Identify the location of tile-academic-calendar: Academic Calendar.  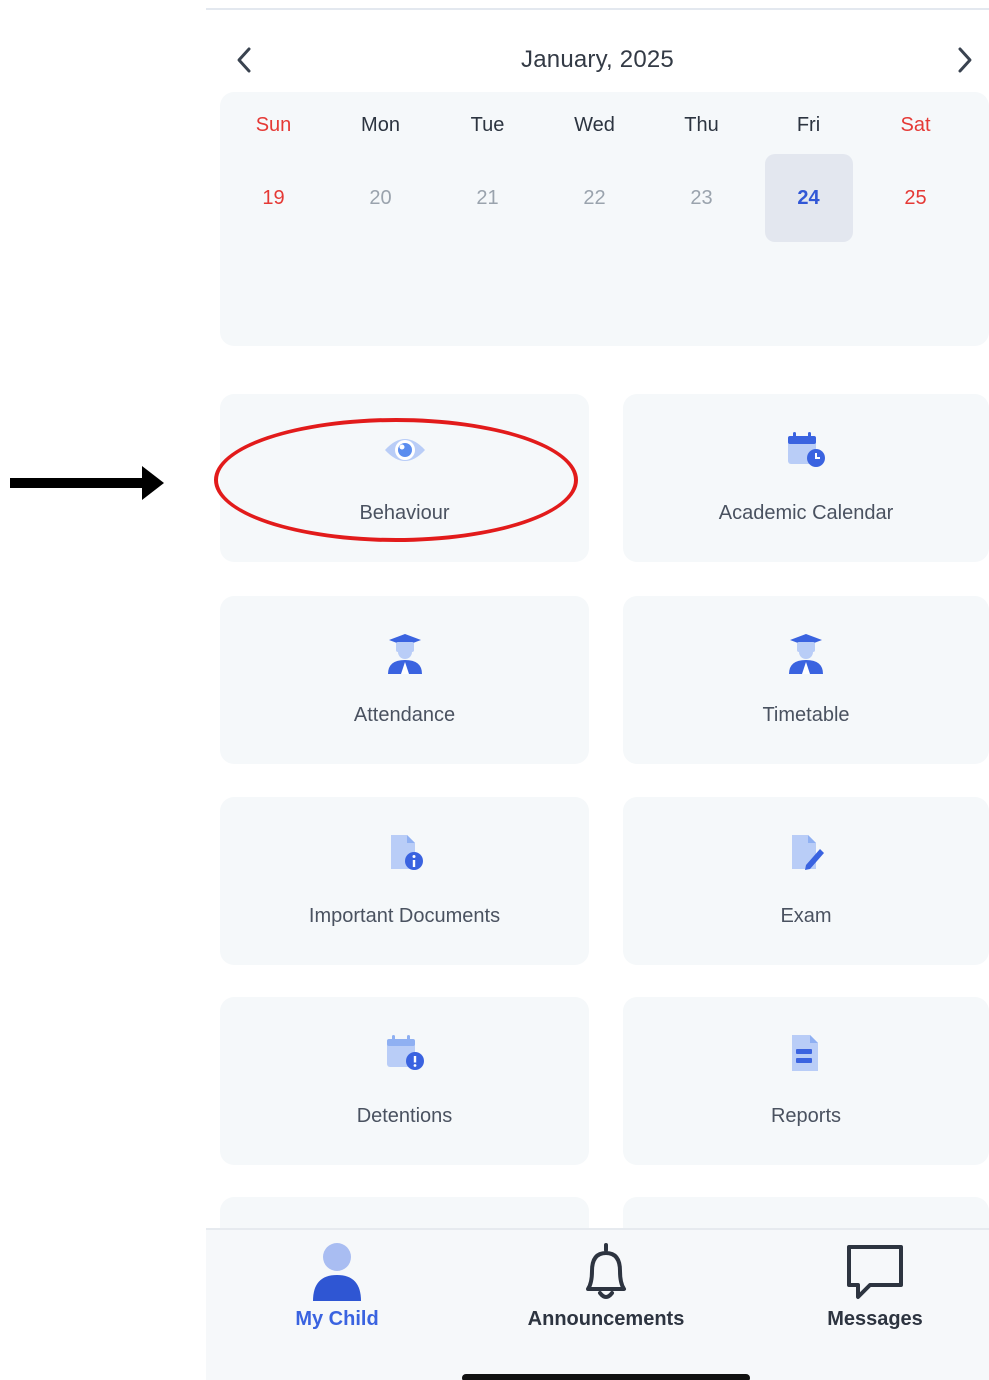
(806, 478).